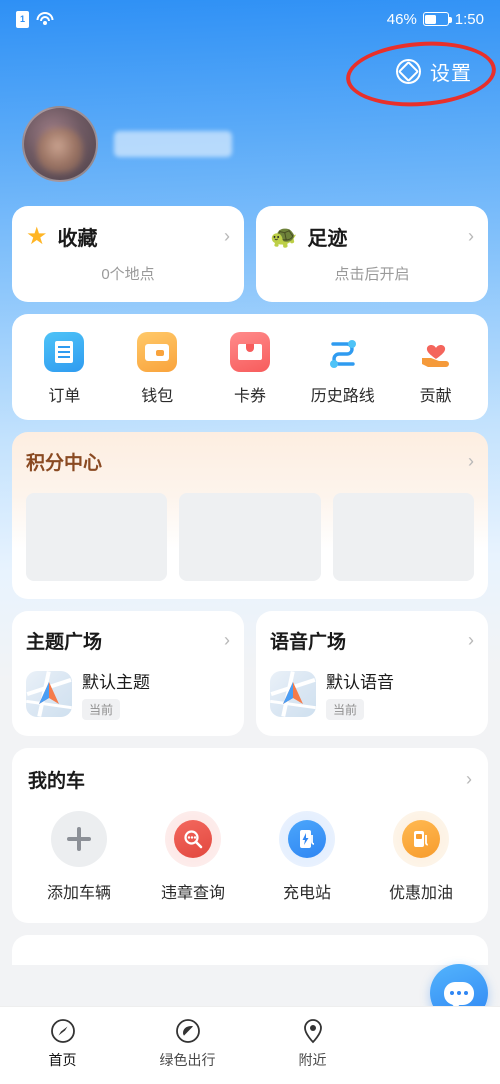  Describe the element at coordinates (49, 694) in the screenshot. I see `map-theme-thumbnail` at that location.